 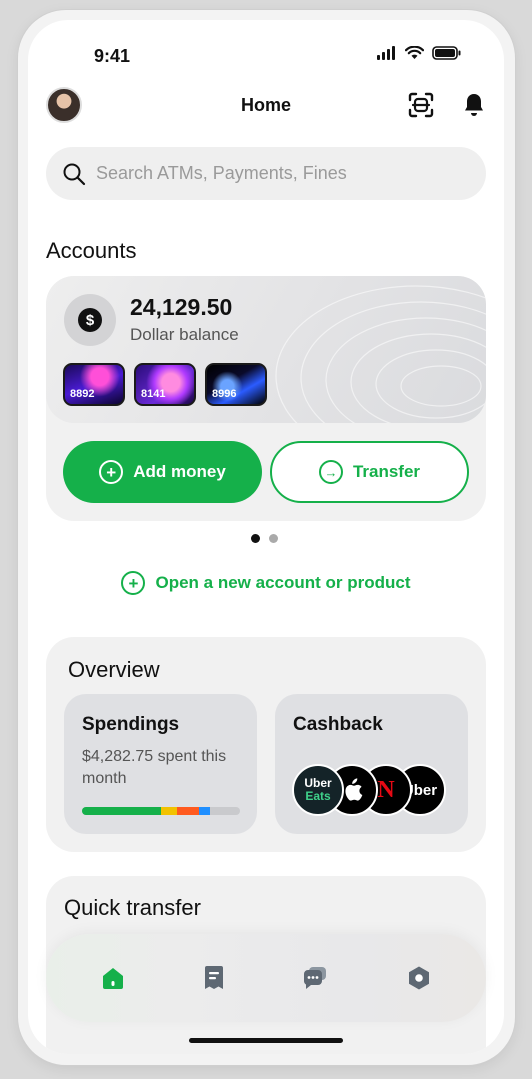 What do you see at coordinates (82, 394) in the screenshot?
I see `card-number: 8892` at bounding box center [82, 394].